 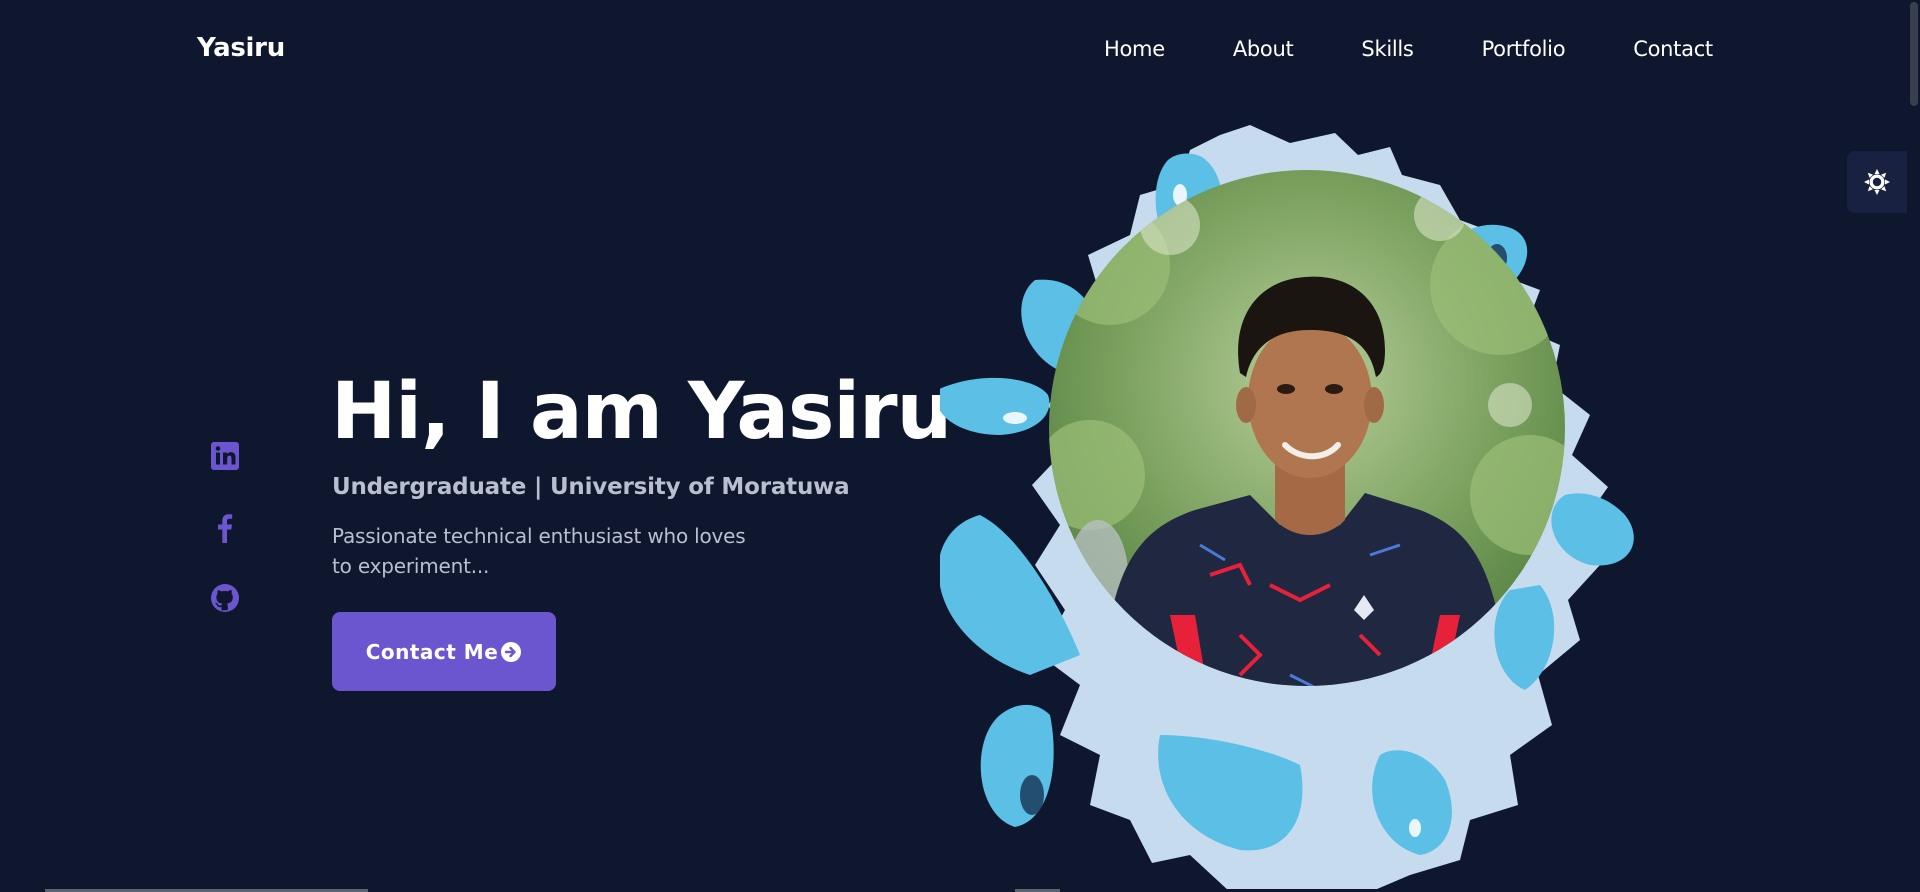 I want to click on scrollbar-thumb, so click(x=1914, y=54).